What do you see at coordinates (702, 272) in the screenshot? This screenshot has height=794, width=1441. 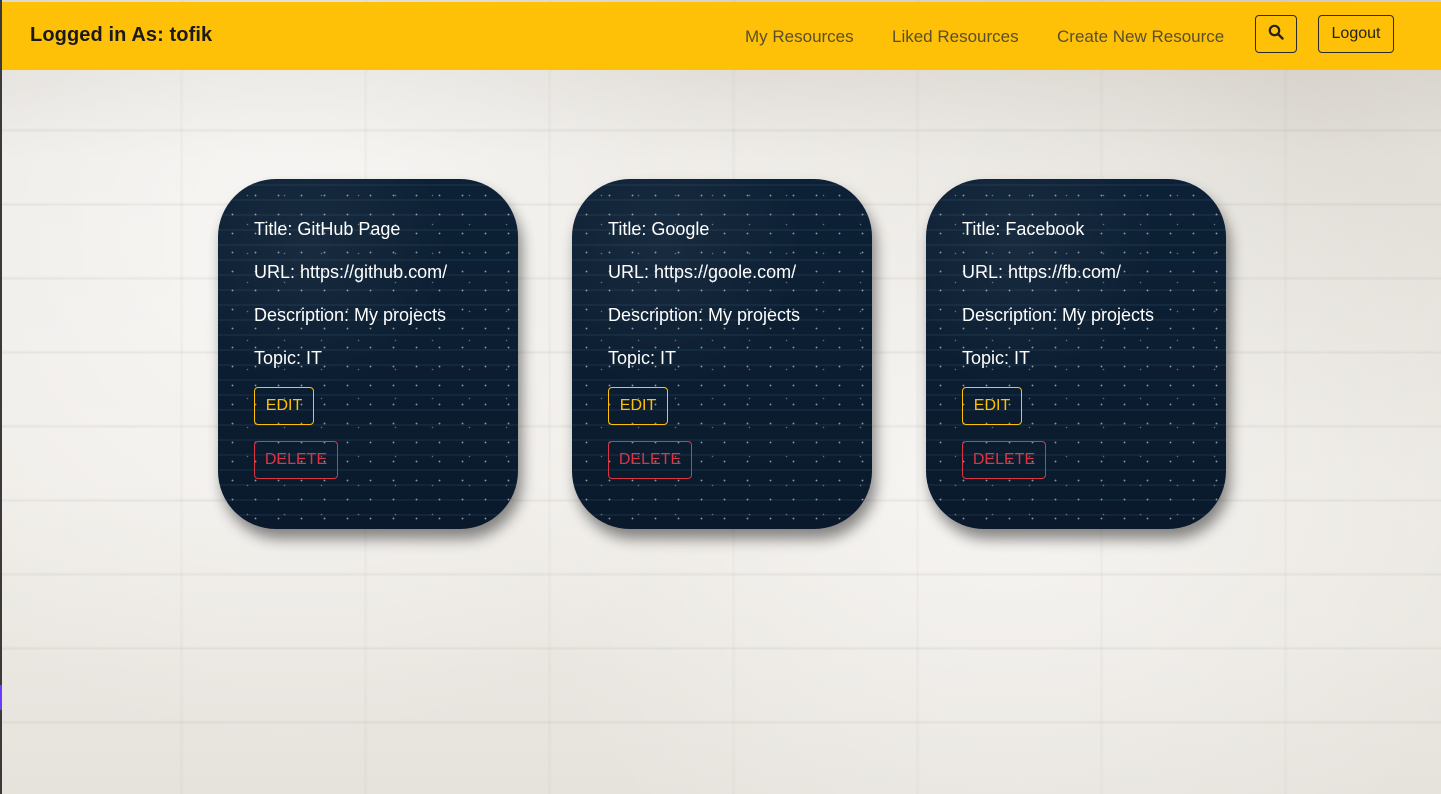 I see `card-url: URL: https://goole.com/` at bounding box center [702, 272].